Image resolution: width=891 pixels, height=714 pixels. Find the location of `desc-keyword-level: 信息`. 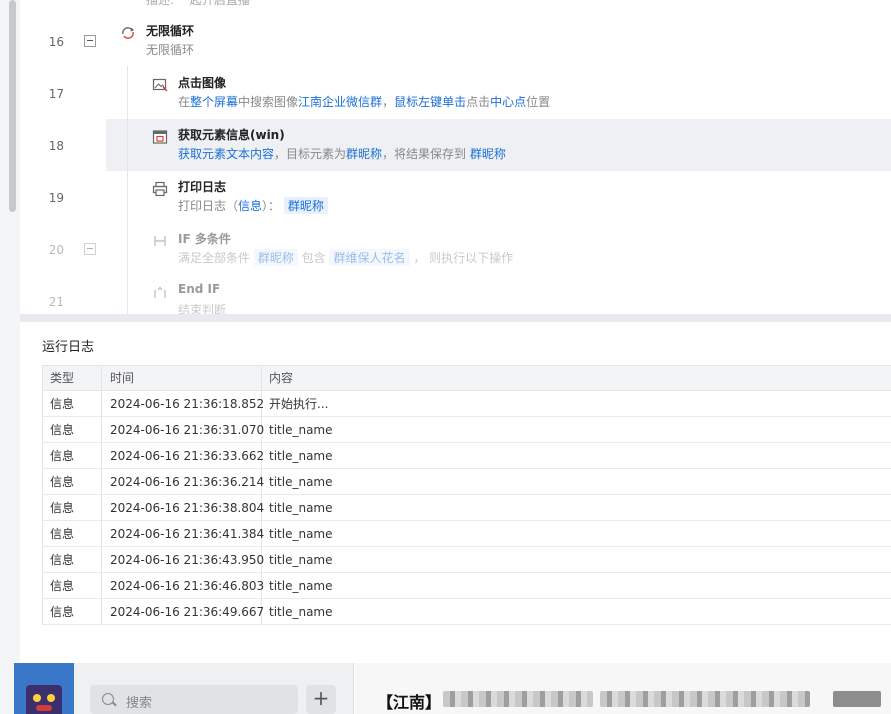

desc-keyword-level: 信息 is located at coordinates (250, 206).